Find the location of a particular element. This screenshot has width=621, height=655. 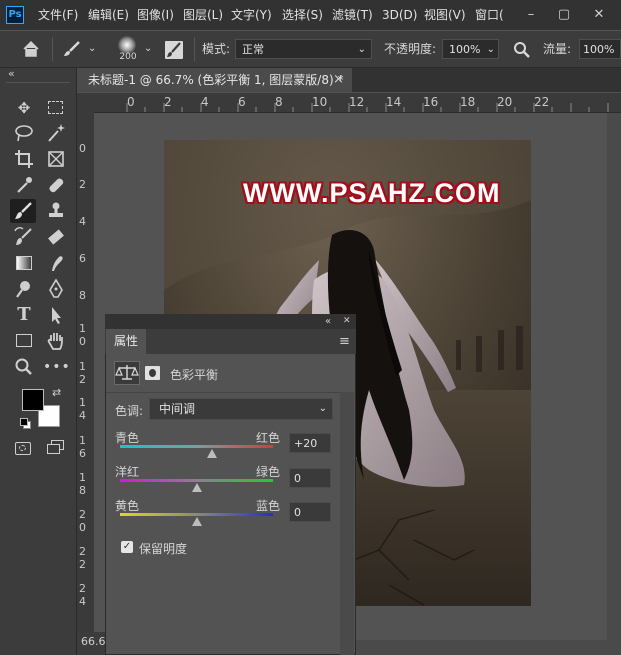

cyan-red-track is located at coordinates (196, 446).